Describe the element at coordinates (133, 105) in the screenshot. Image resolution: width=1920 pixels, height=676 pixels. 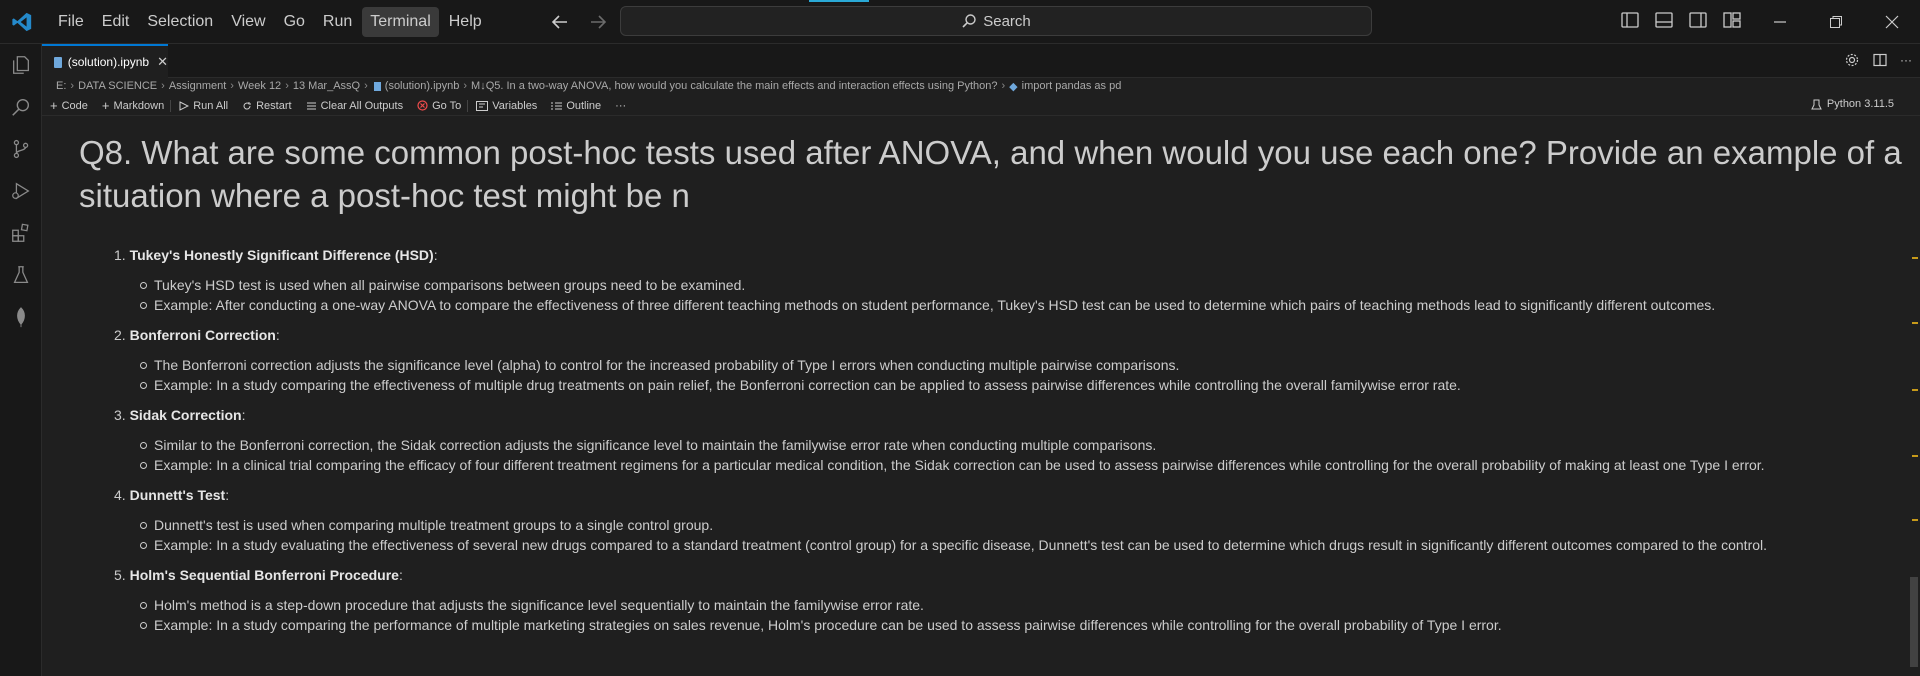
I see `add-markdown-cell-button: + Markdown` at that location.